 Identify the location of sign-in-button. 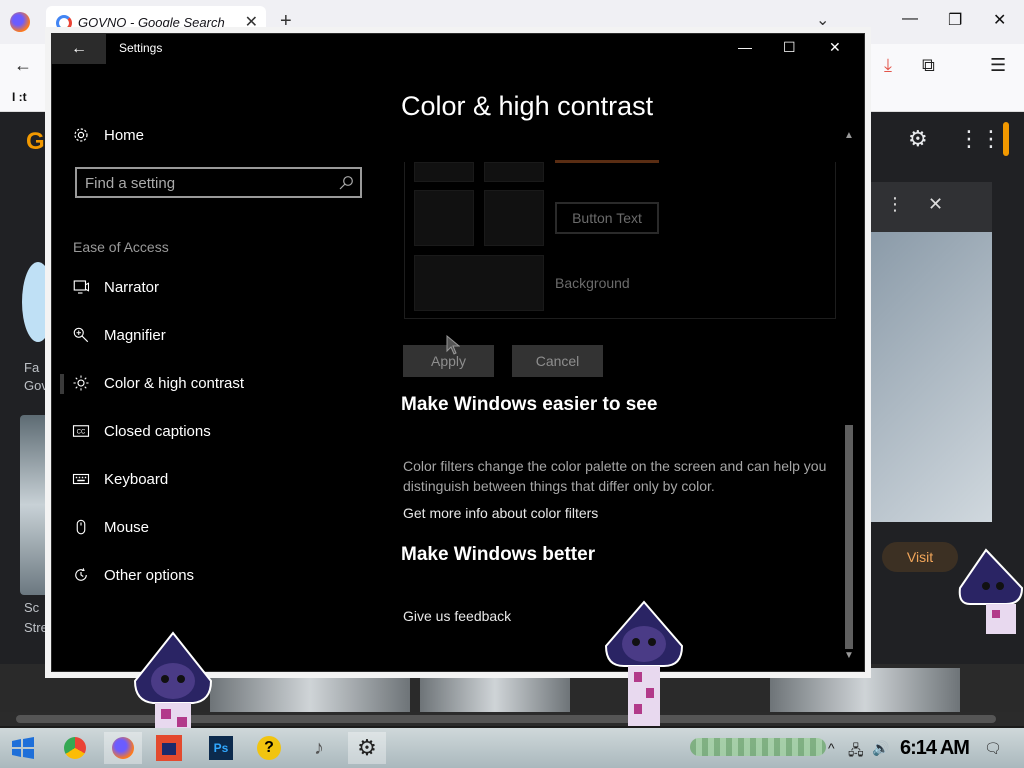
(1006, 139).